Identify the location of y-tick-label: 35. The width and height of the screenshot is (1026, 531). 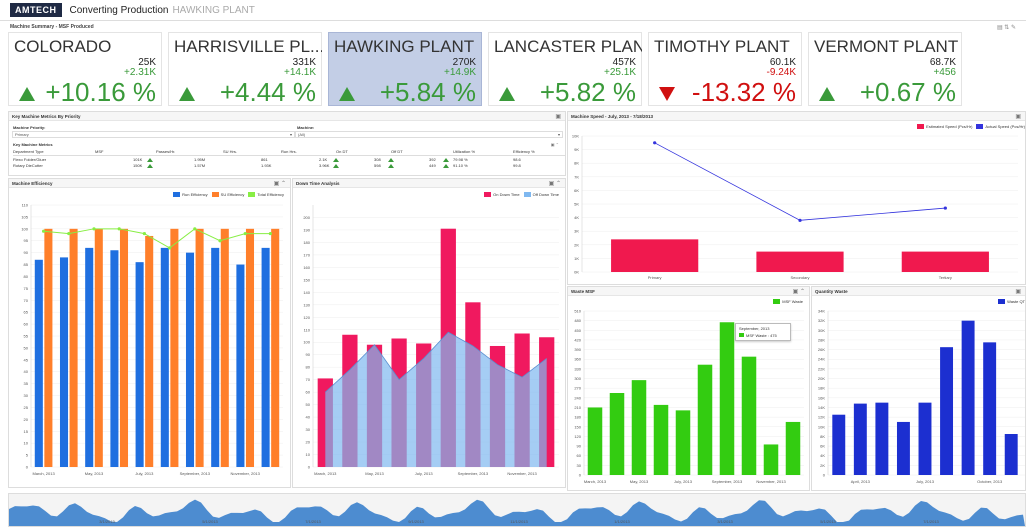
(26, 383).